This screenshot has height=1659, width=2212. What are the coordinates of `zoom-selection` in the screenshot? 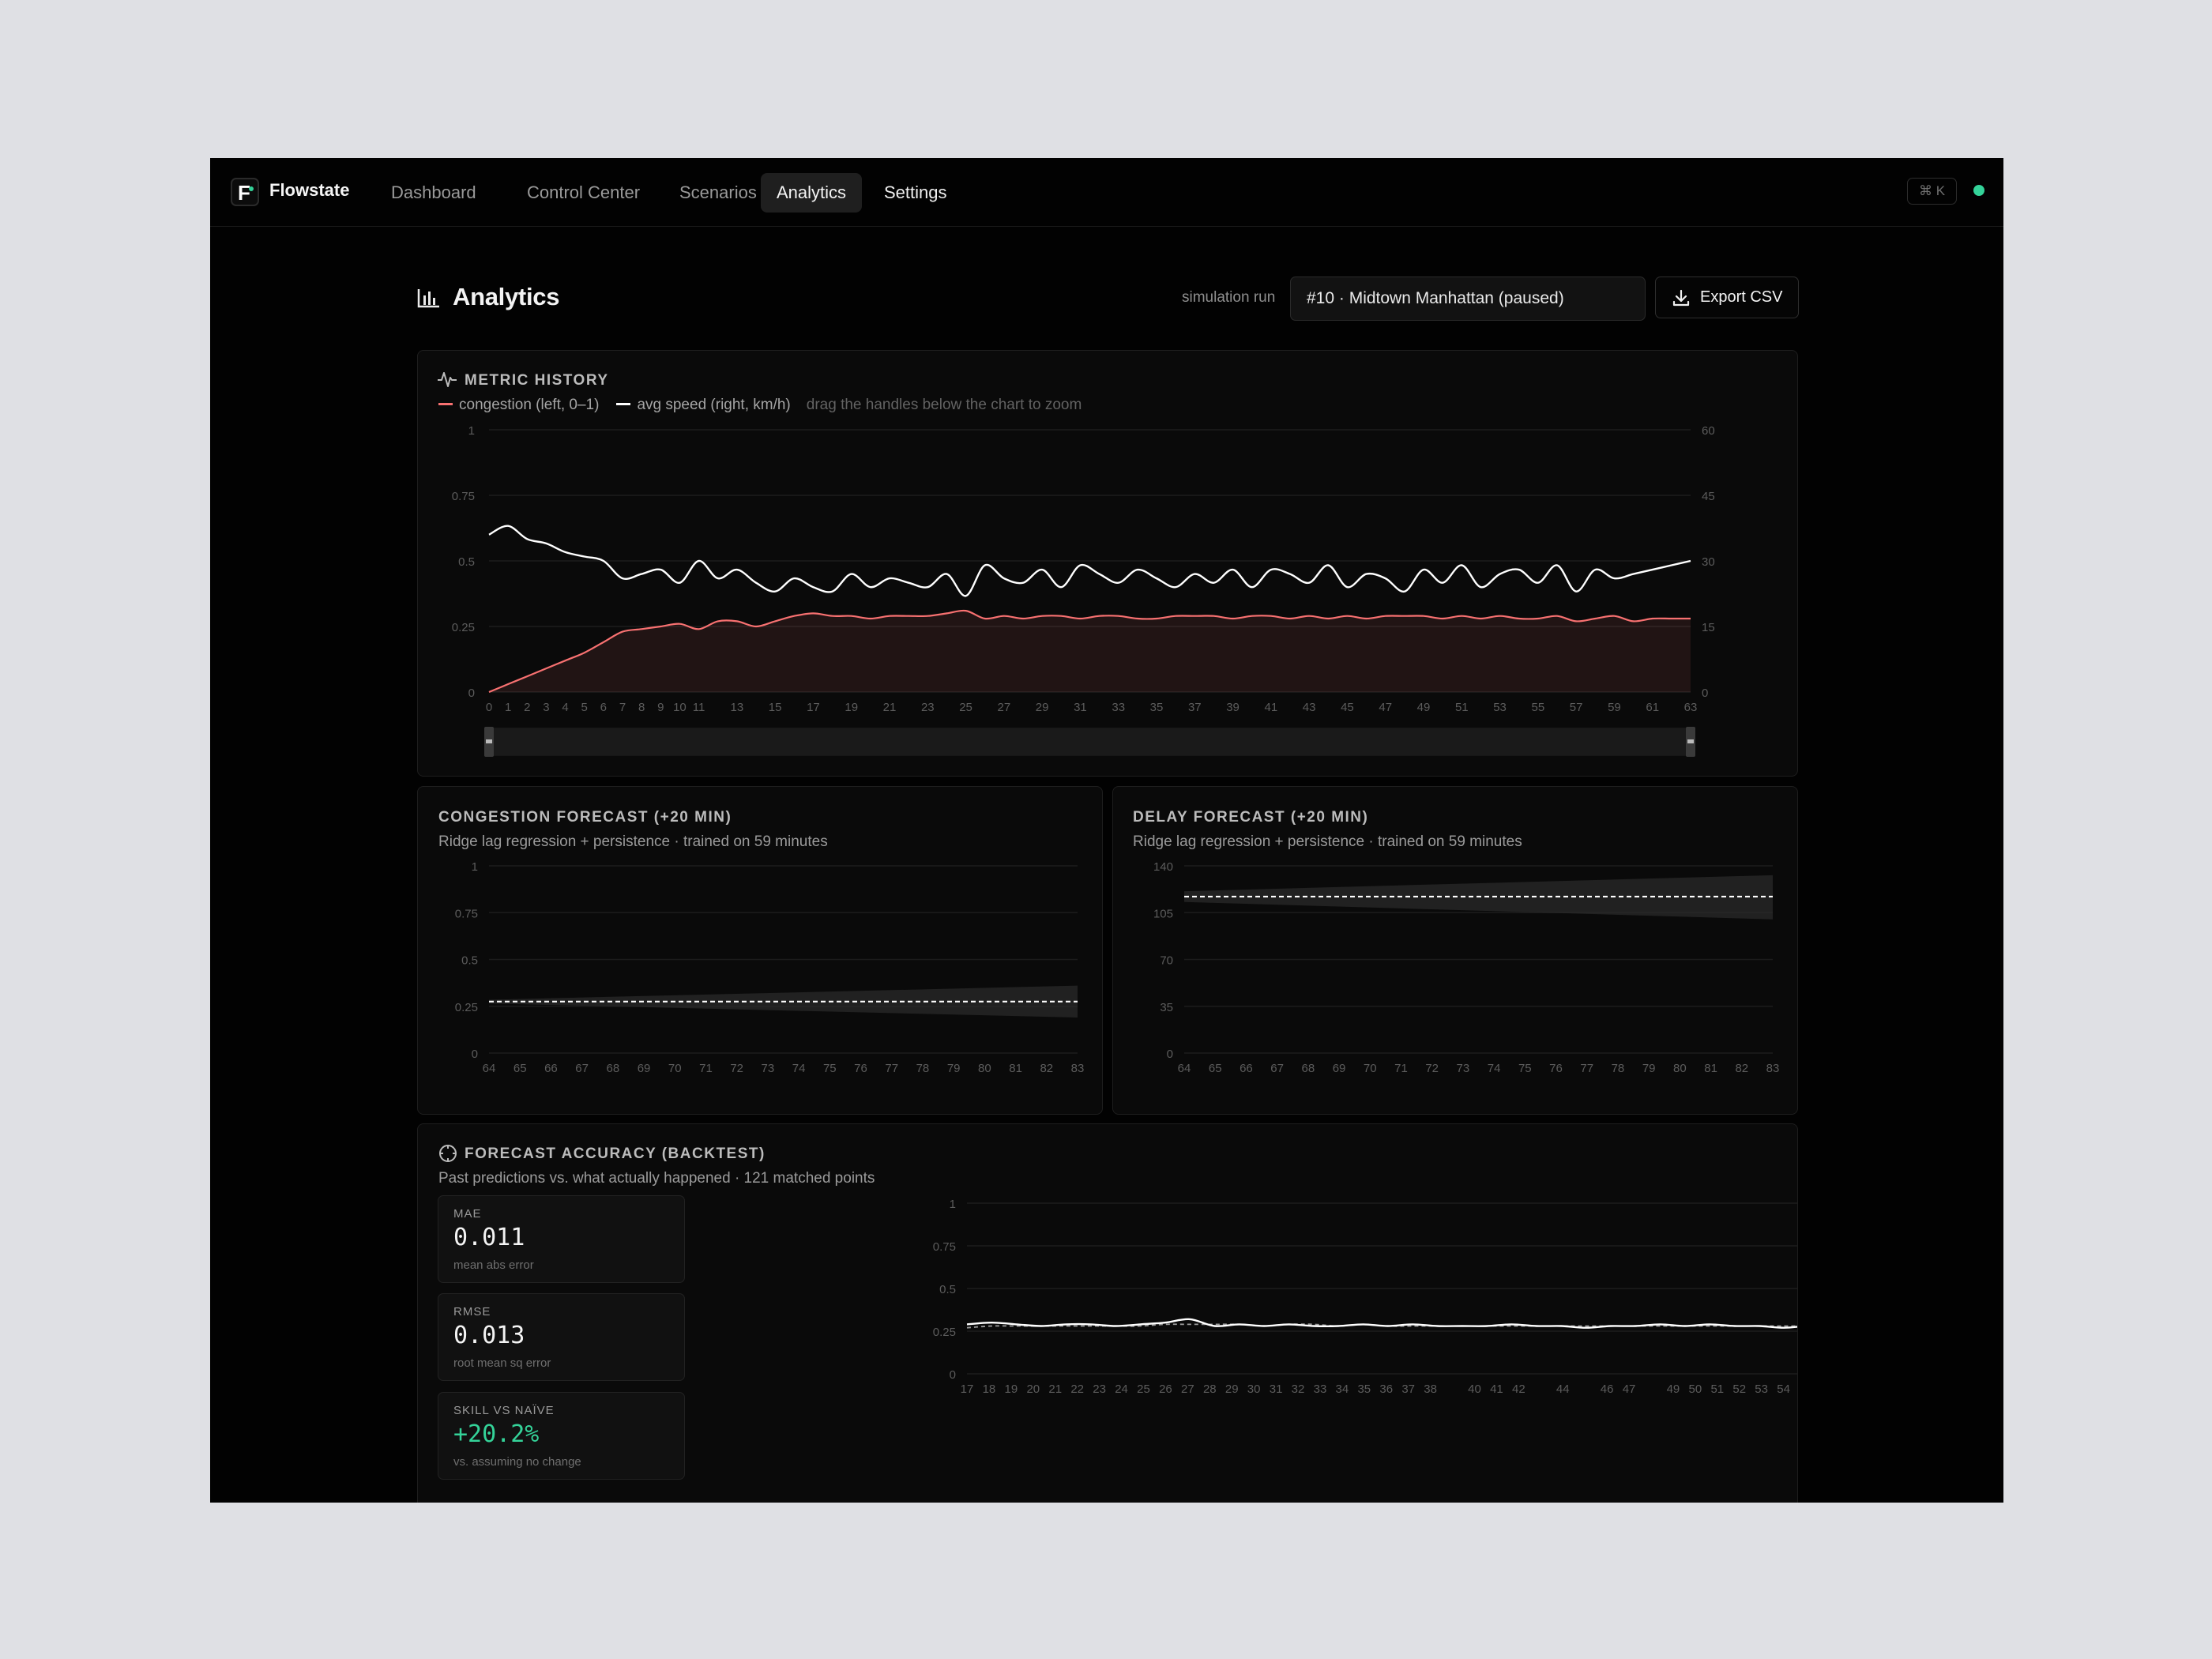 It's located at (1090, 742).